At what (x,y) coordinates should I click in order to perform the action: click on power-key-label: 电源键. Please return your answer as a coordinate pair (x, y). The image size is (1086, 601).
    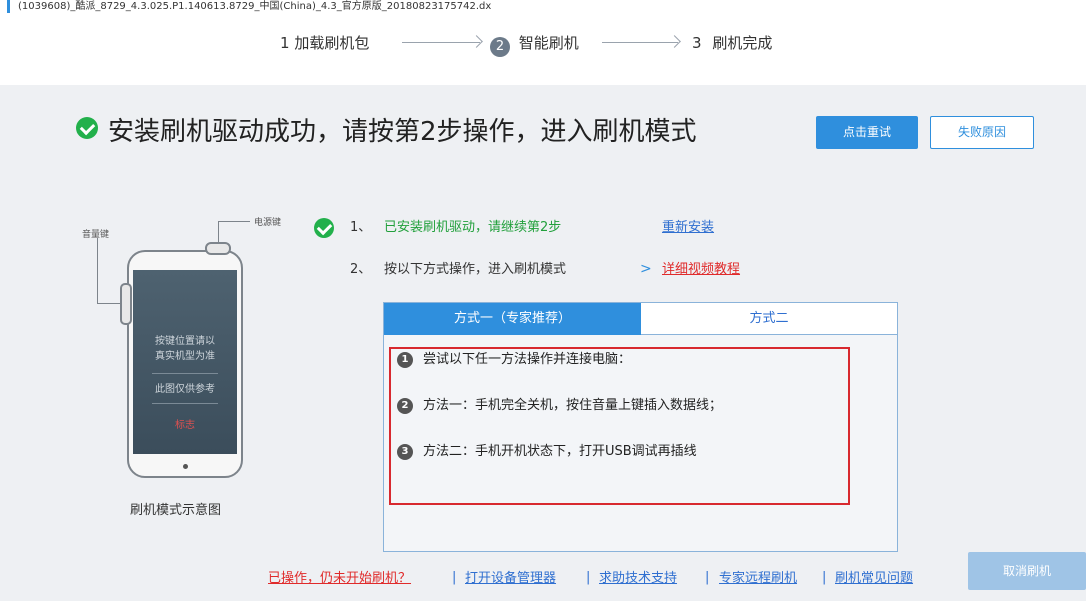
    Looking at the image, I should click on (268, 223).